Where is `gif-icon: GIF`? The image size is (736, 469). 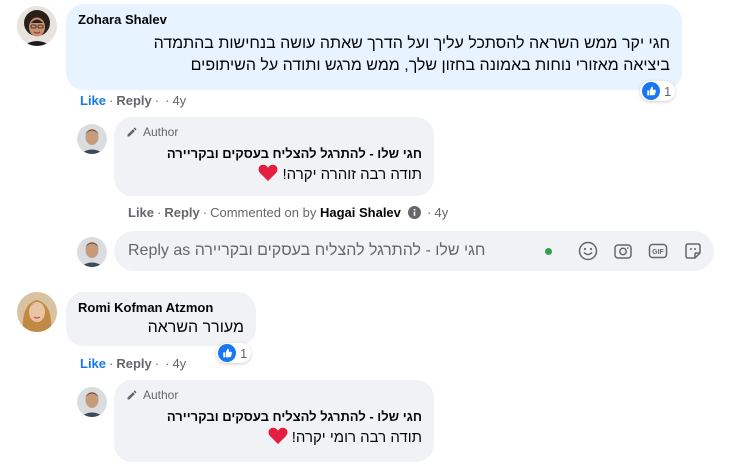 gif-icon: GIF is located at coordinates (658, 251).